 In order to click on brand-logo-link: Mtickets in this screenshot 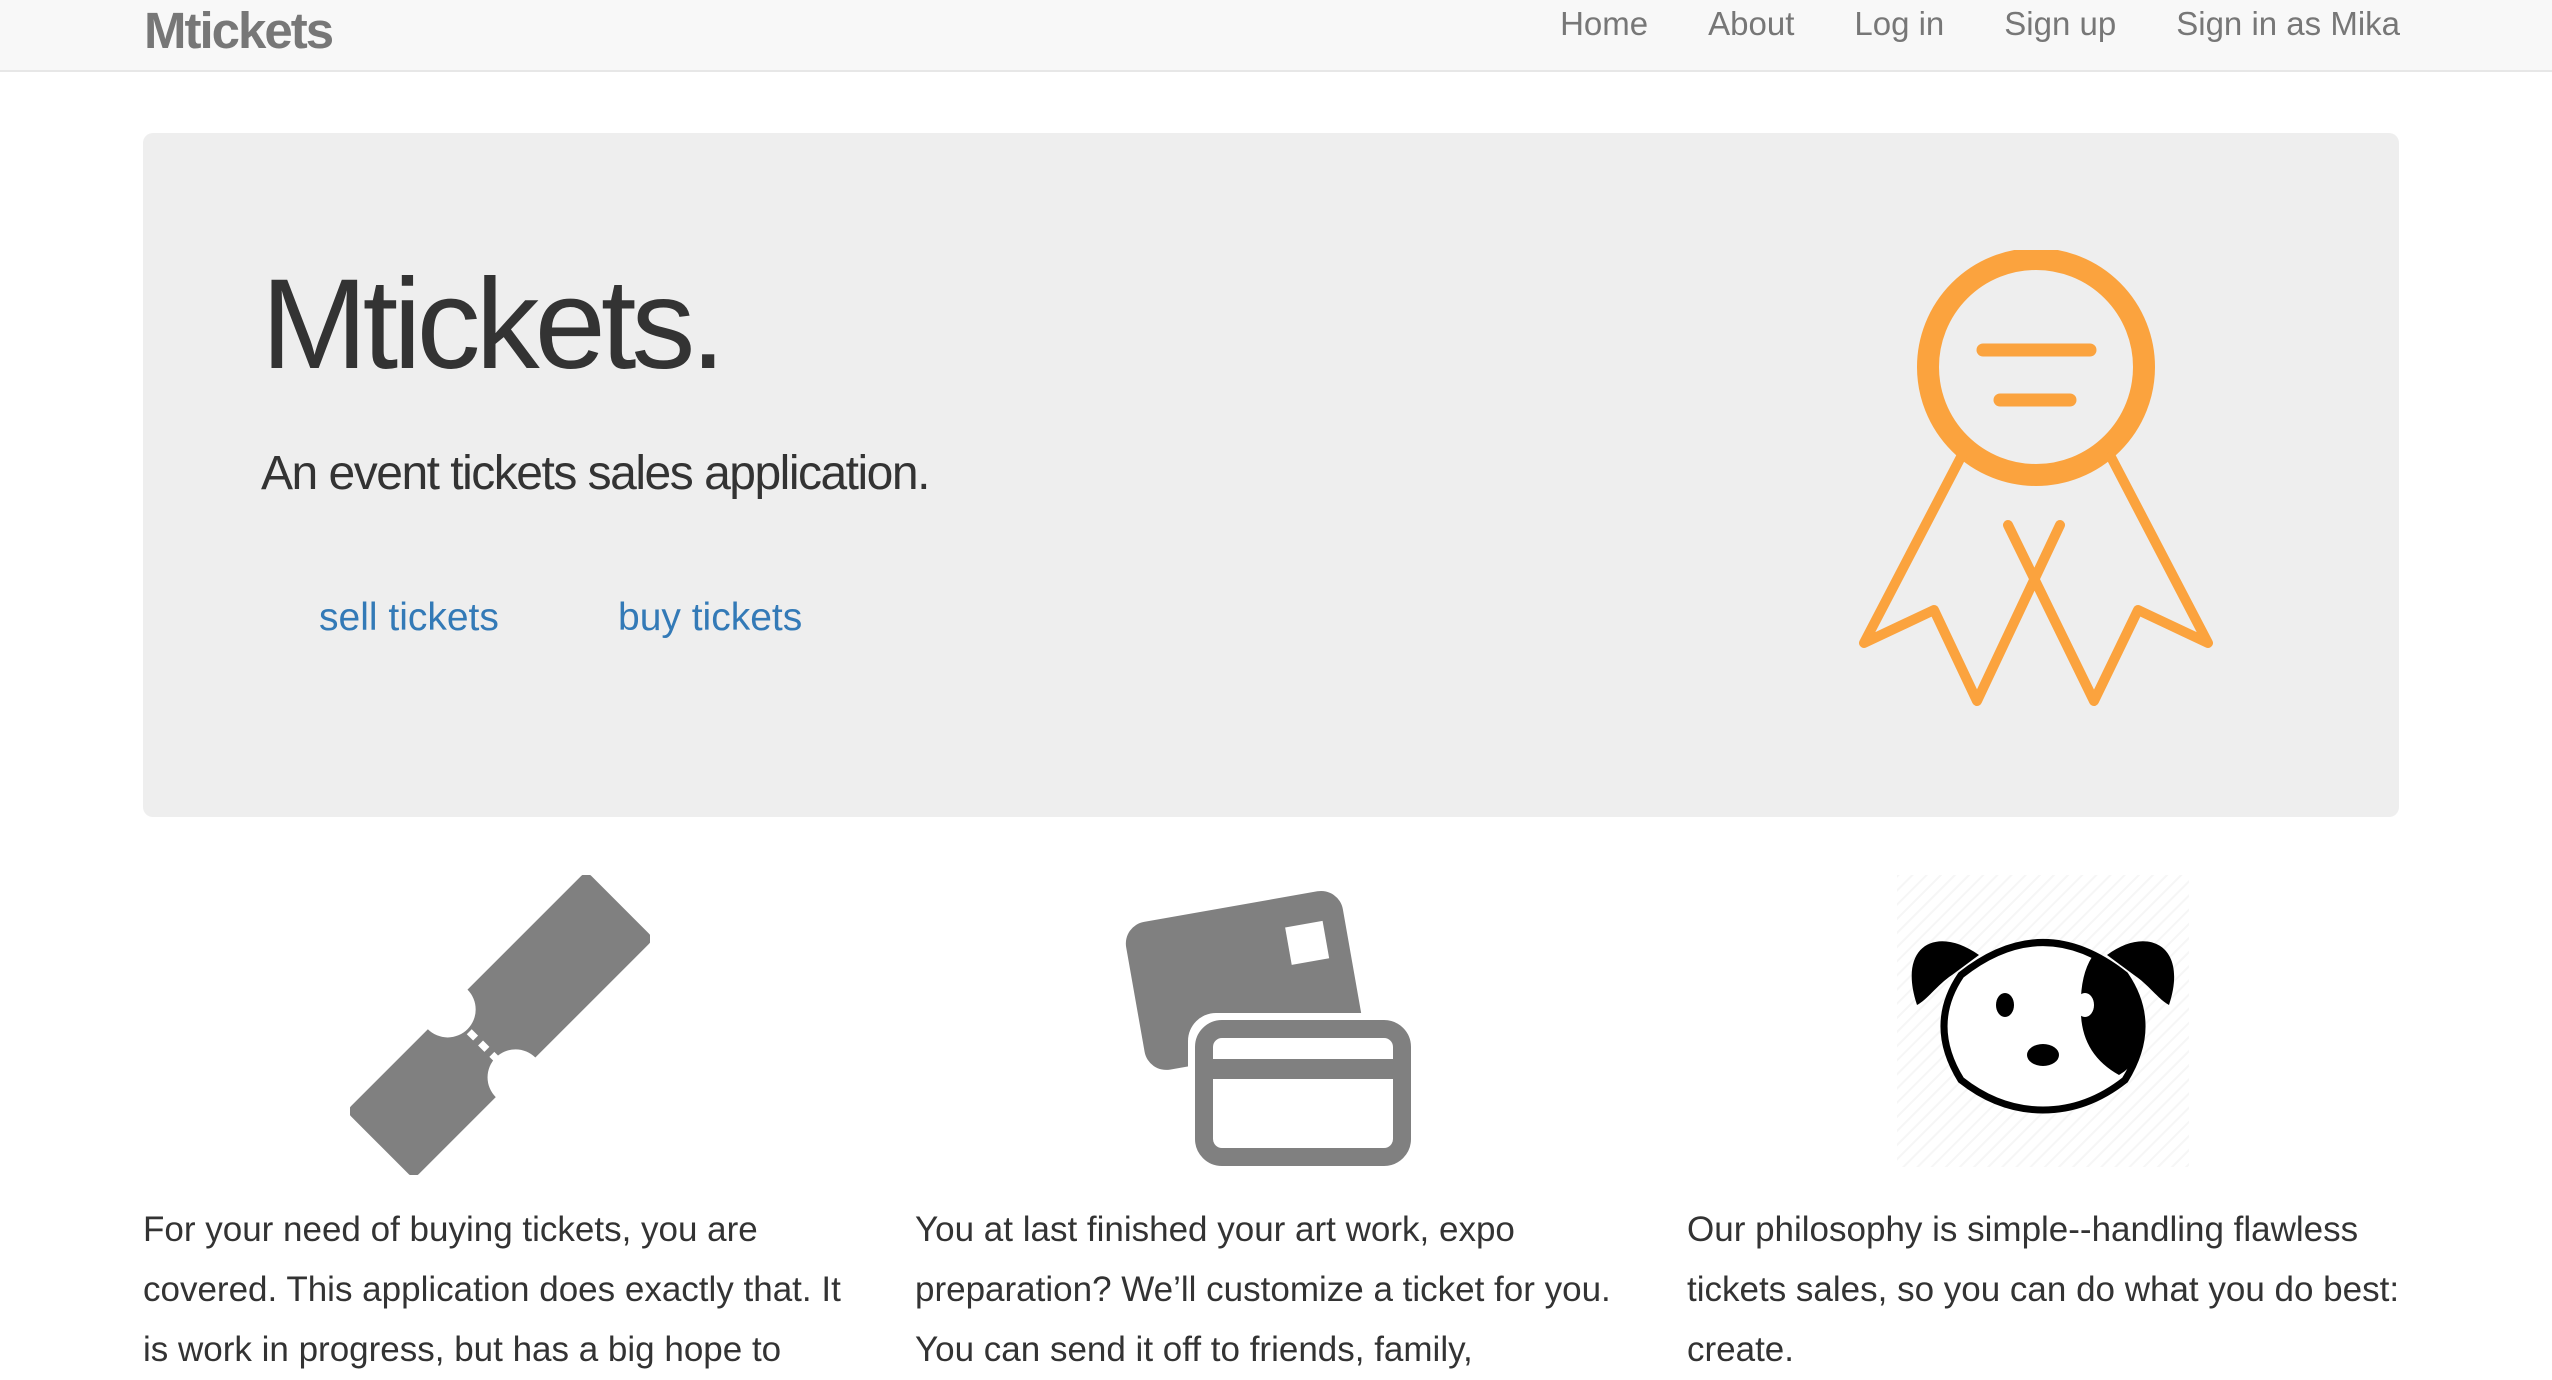, I will do `click(239, 31)`.